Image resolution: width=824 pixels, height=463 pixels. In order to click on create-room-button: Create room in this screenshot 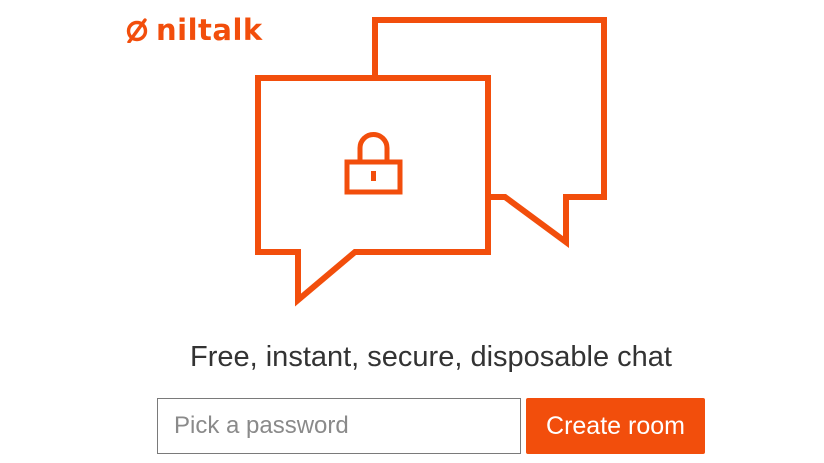, I will do `click(615, 426)`.